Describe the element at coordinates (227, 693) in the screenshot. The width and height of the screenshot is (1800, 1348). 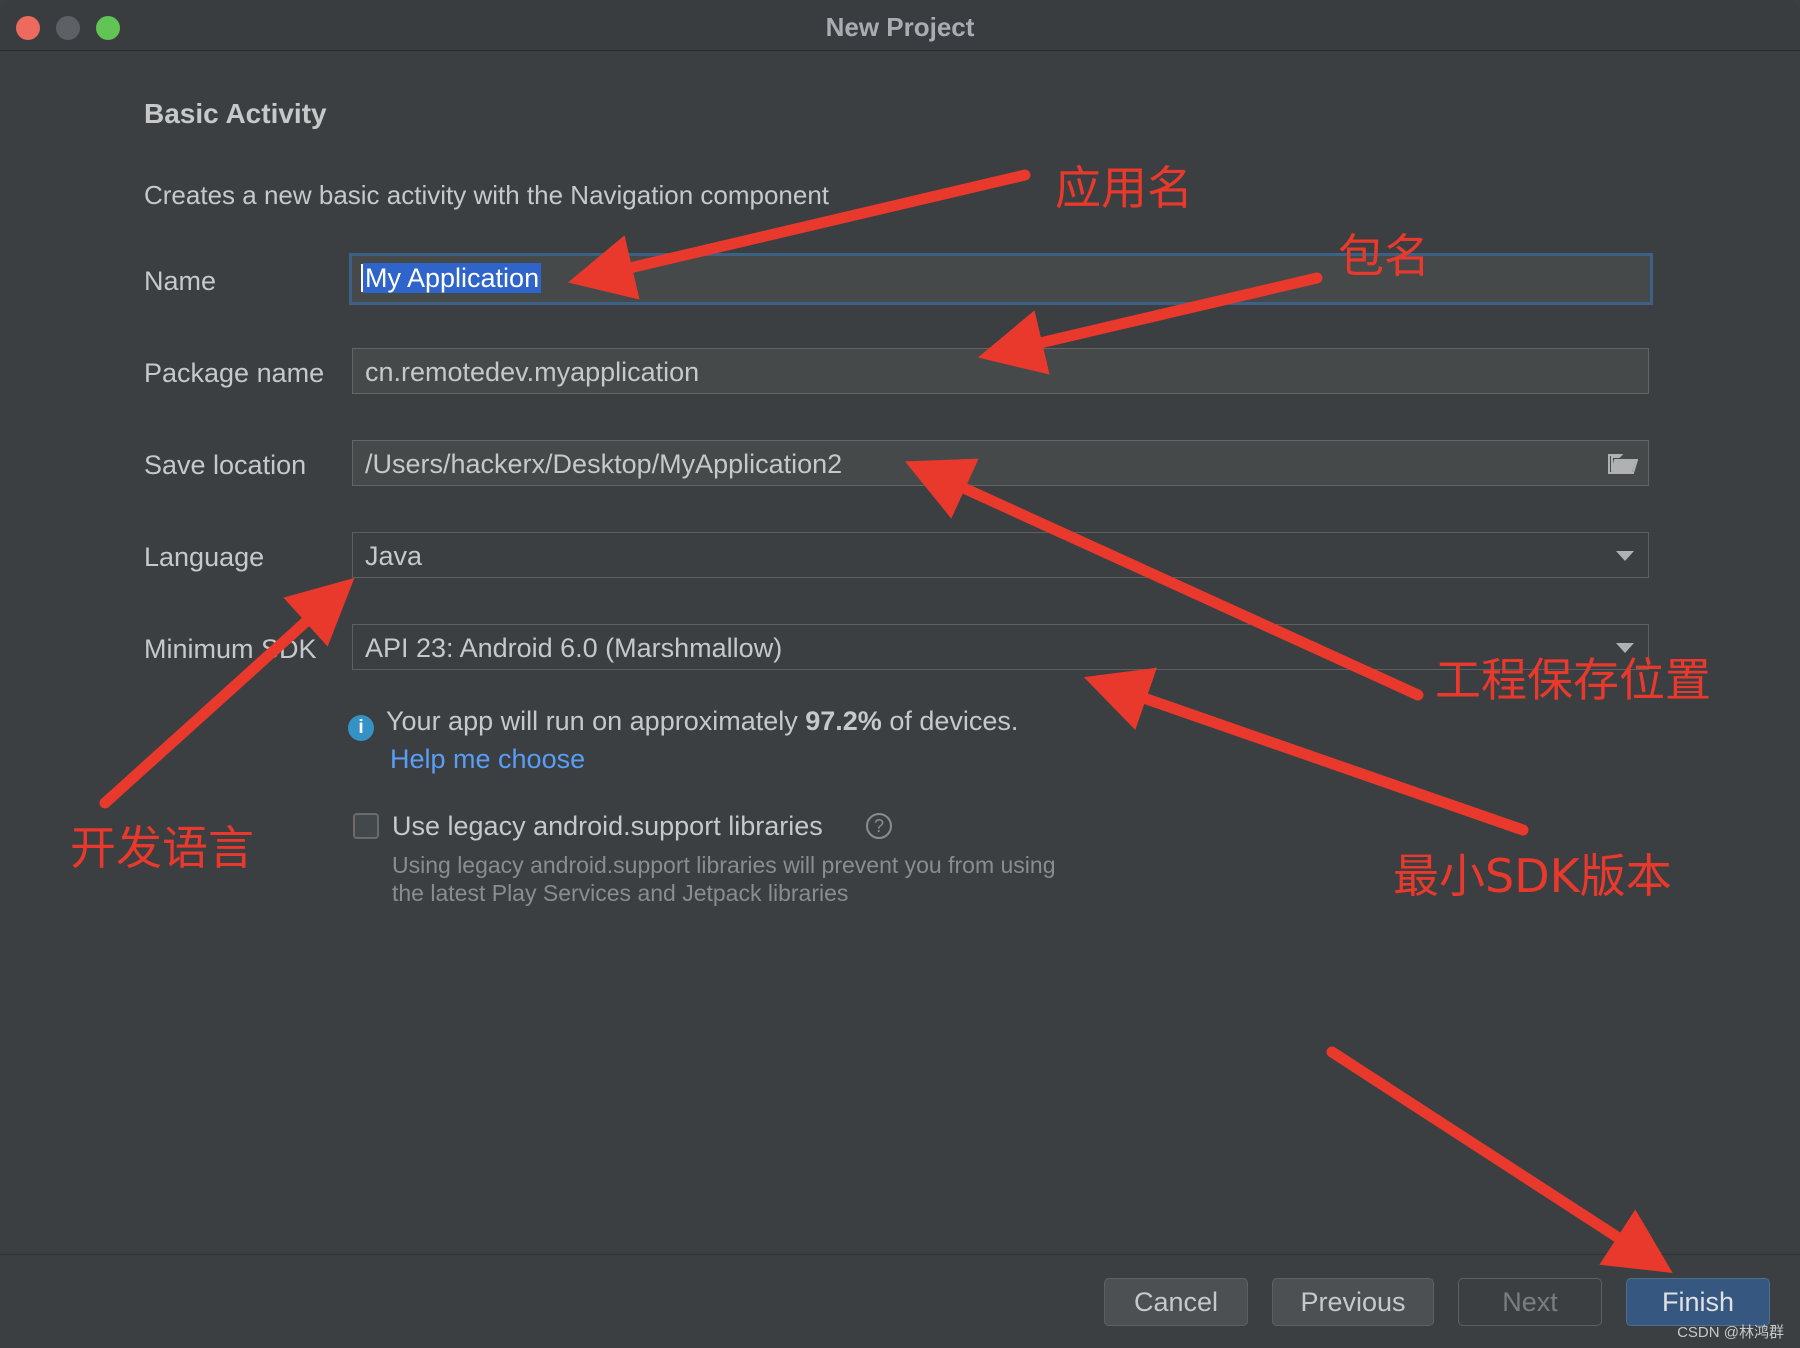
I see `arrow-to-language` at that location.